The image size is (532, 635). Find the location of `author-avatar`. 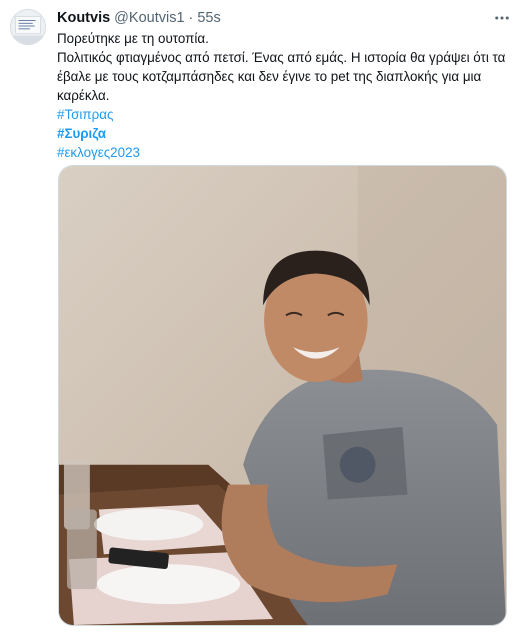

author-avatar is located at coordinates (28, 27).